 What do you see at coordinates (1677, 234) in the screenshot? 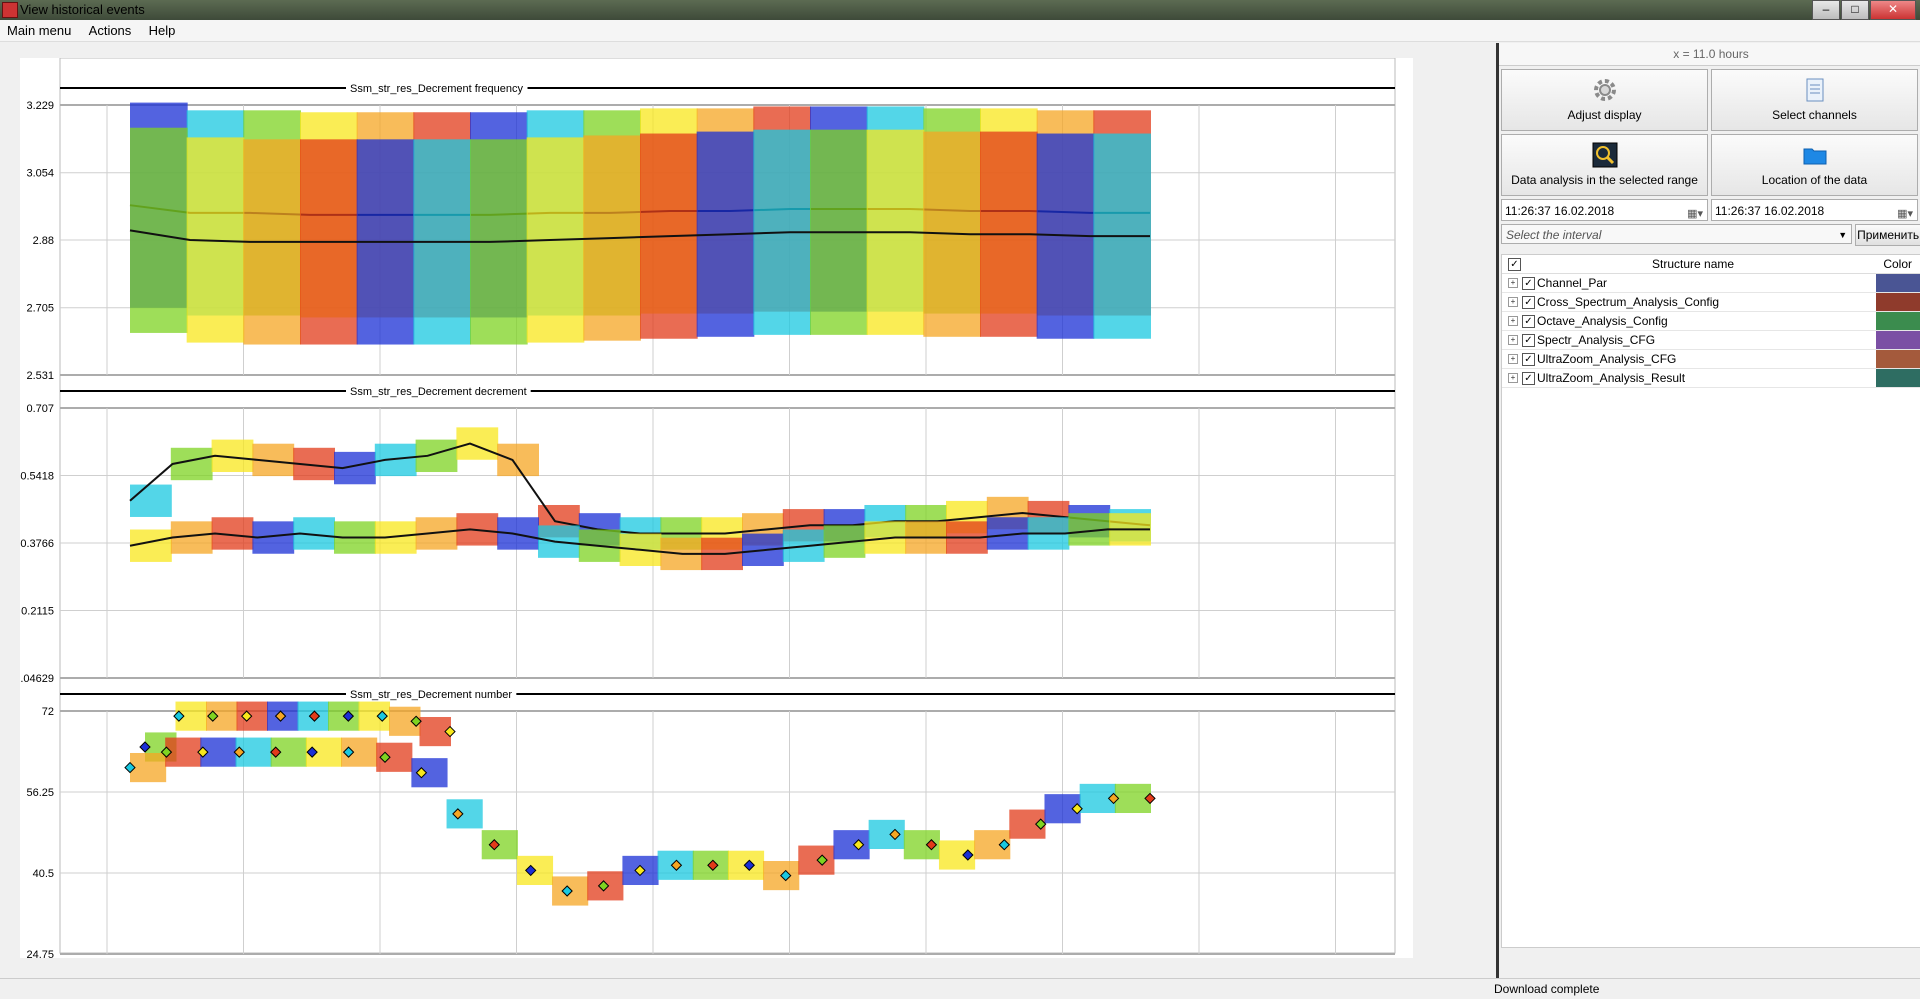
I see `interval-select: Select the interval ▼` at bounding box center [1677, 234].